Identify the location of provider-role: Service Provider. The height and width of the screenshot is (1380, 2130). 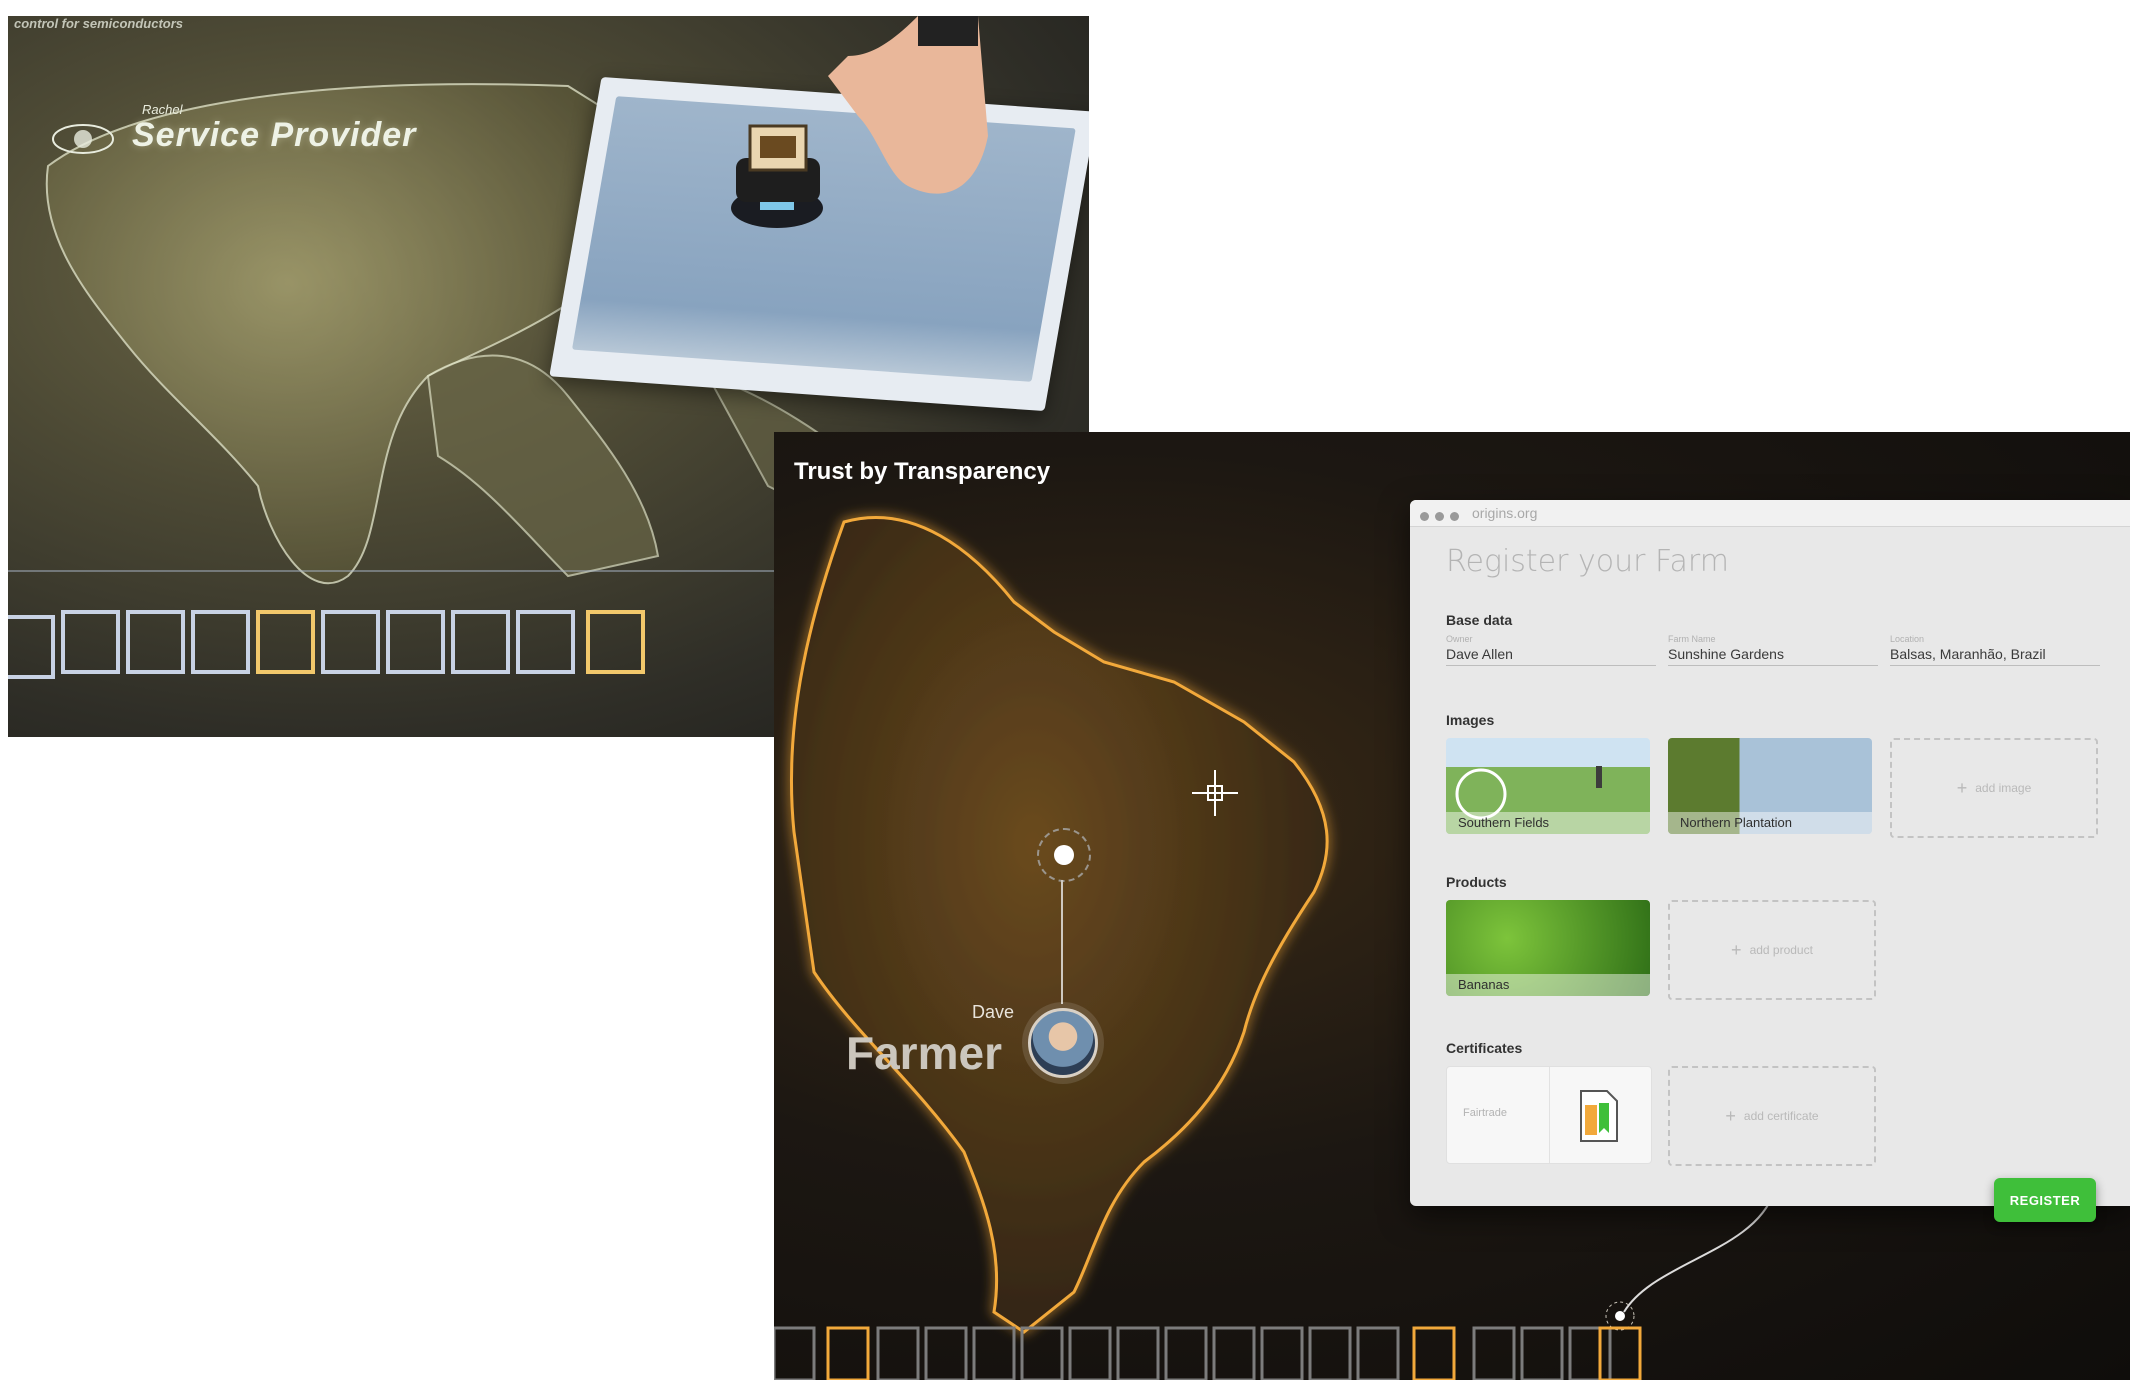
(274, 135).